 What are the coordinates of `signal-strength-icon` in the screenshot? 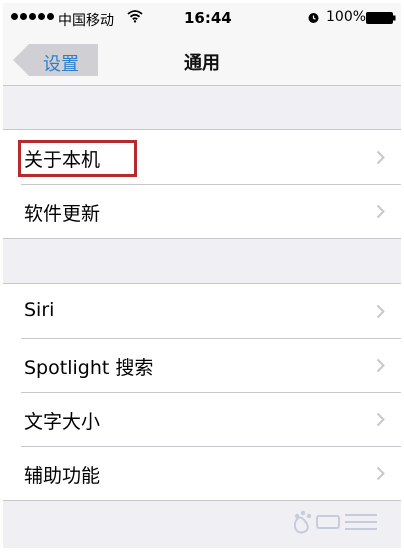 It's located at (32, 16).